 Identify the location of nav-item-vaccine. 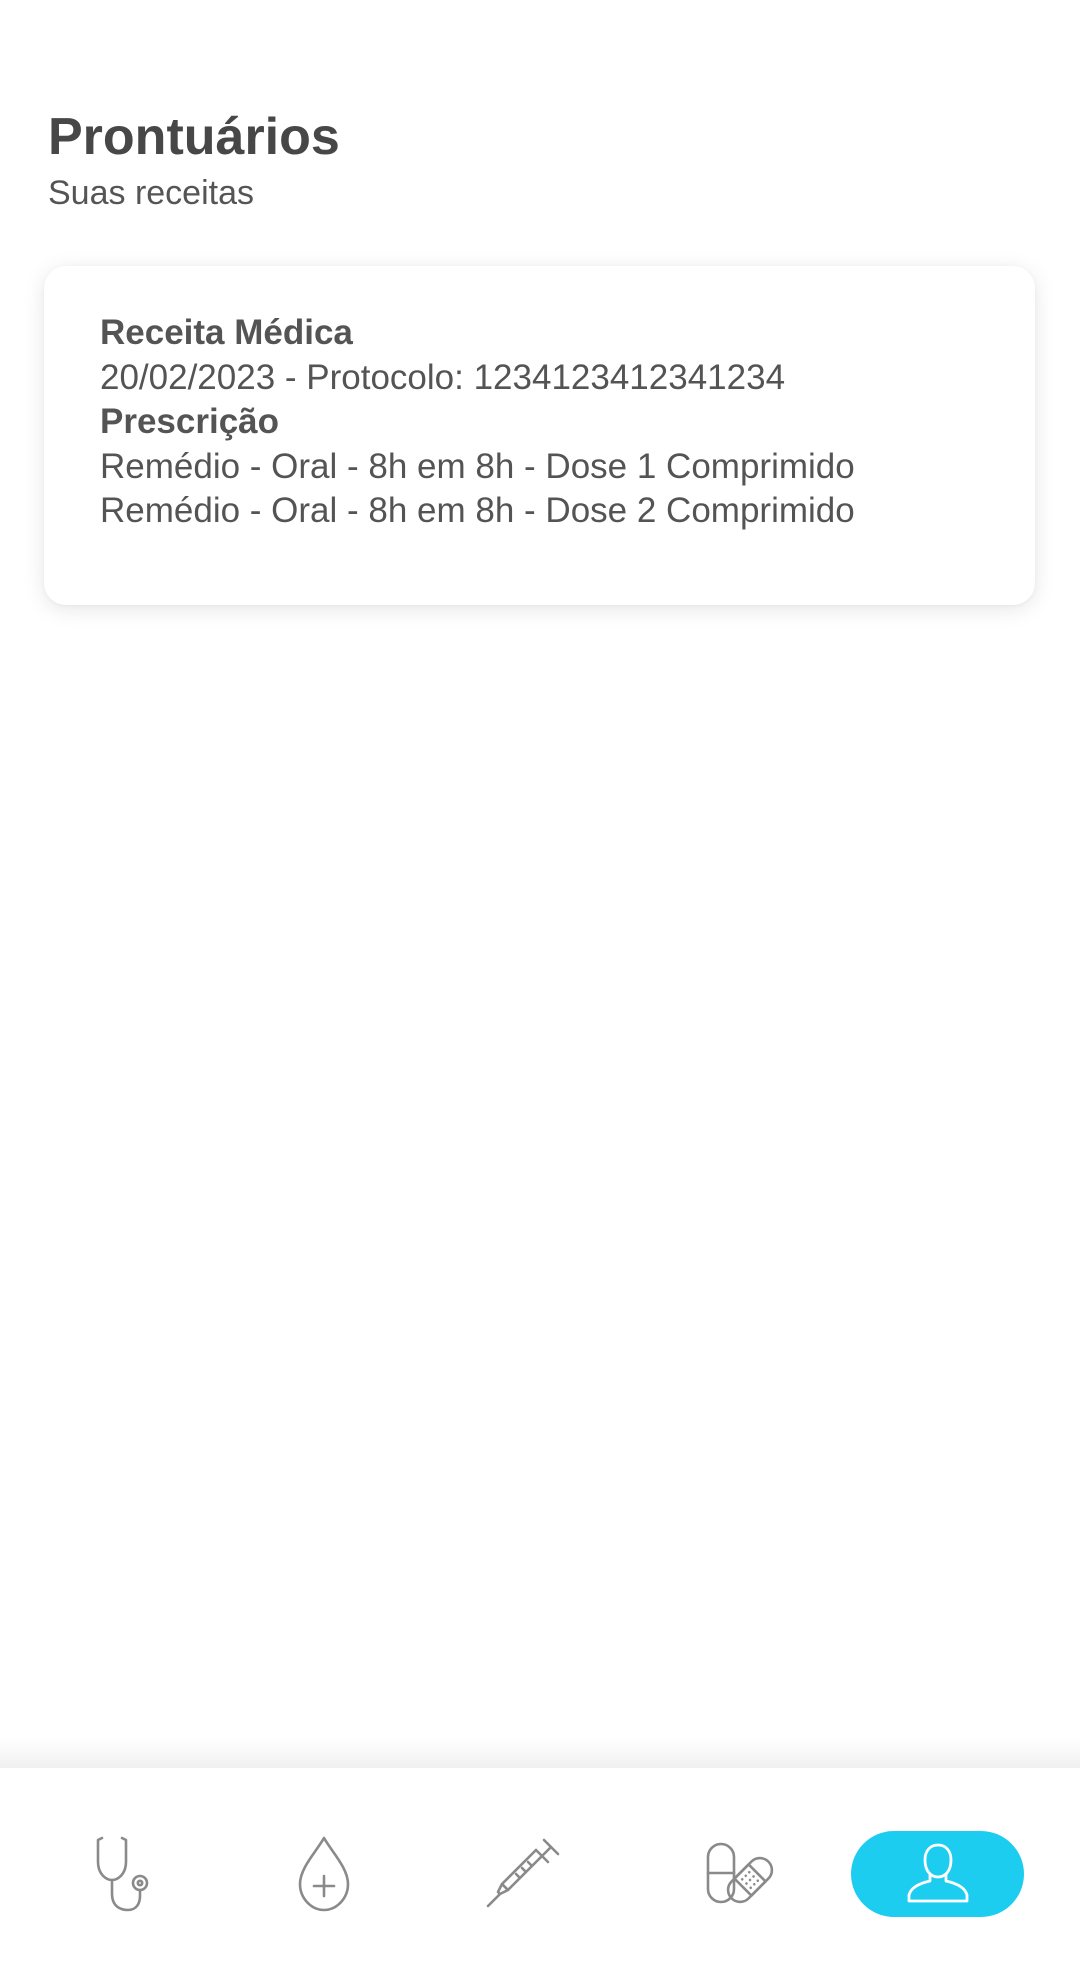
(524, 1874).